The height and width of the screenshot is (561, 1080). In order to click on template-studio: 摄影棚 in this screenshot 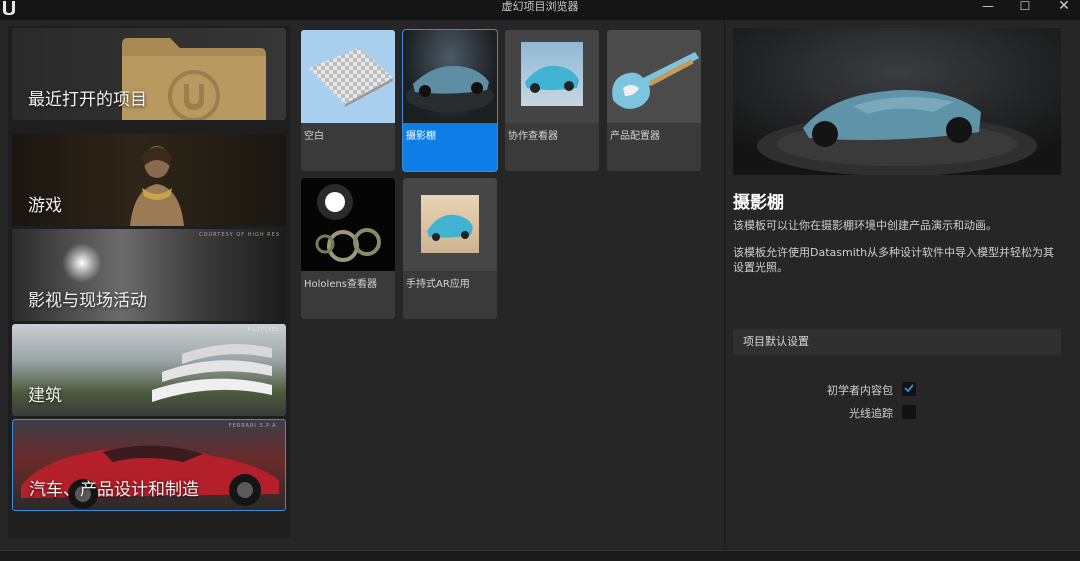, I will do `click(450, 100)`.